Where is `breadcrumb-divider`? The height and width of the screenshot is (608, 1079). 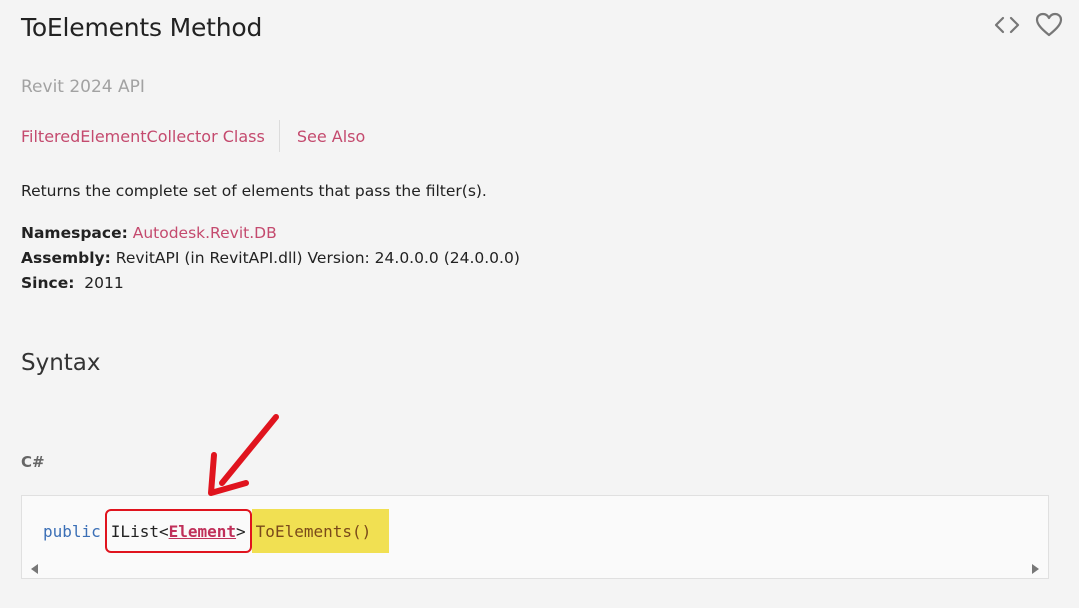
breadcrumb-divider is located at coordinates (279, 136).